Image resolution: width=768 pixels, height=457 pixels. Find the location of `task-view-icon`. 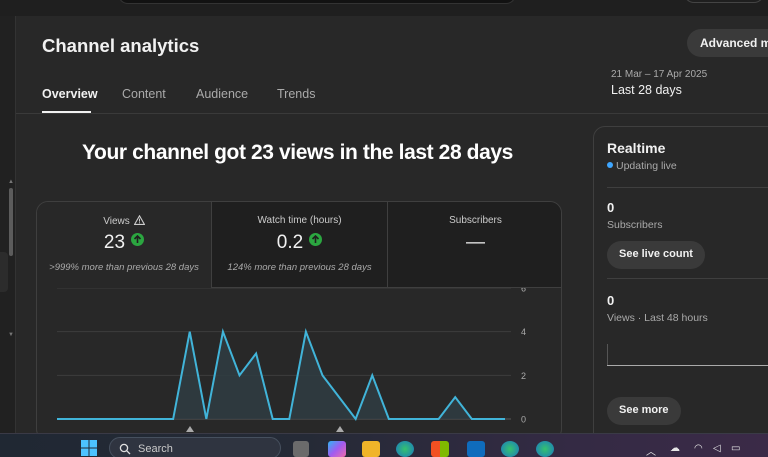

task-view-icon is located at coordinates (301, 449).